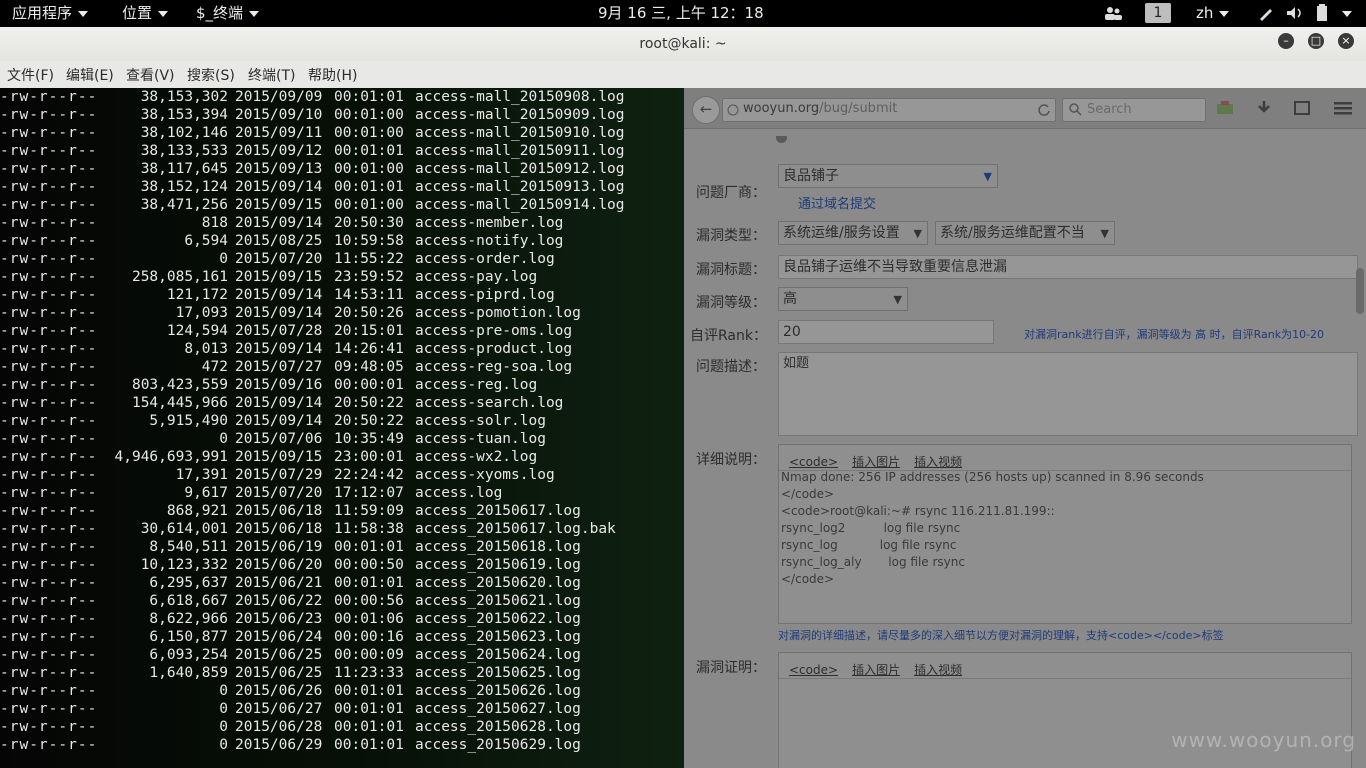  I want to click on file-name: access_20150621.log, so click(498, 601).